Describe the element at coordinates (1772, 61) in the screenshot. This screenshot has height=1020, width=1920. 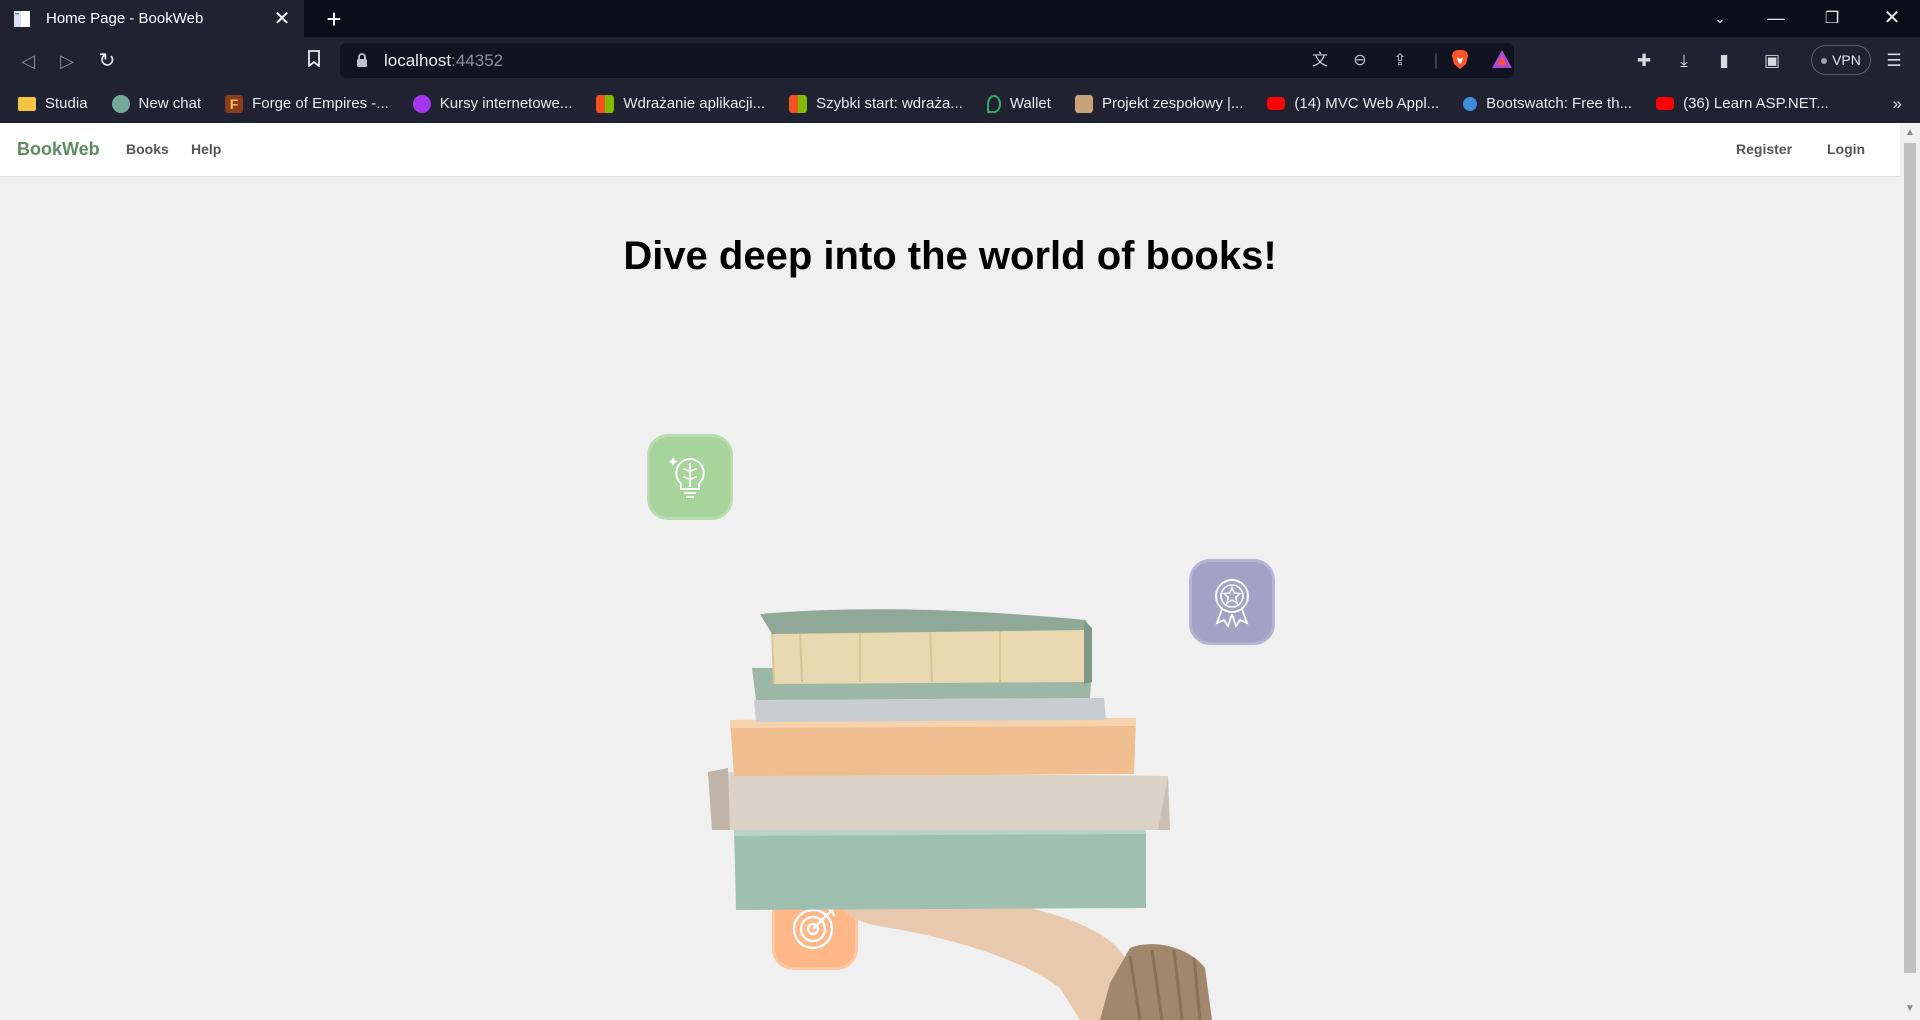
I see `wallet-icon: ▣` at that location.